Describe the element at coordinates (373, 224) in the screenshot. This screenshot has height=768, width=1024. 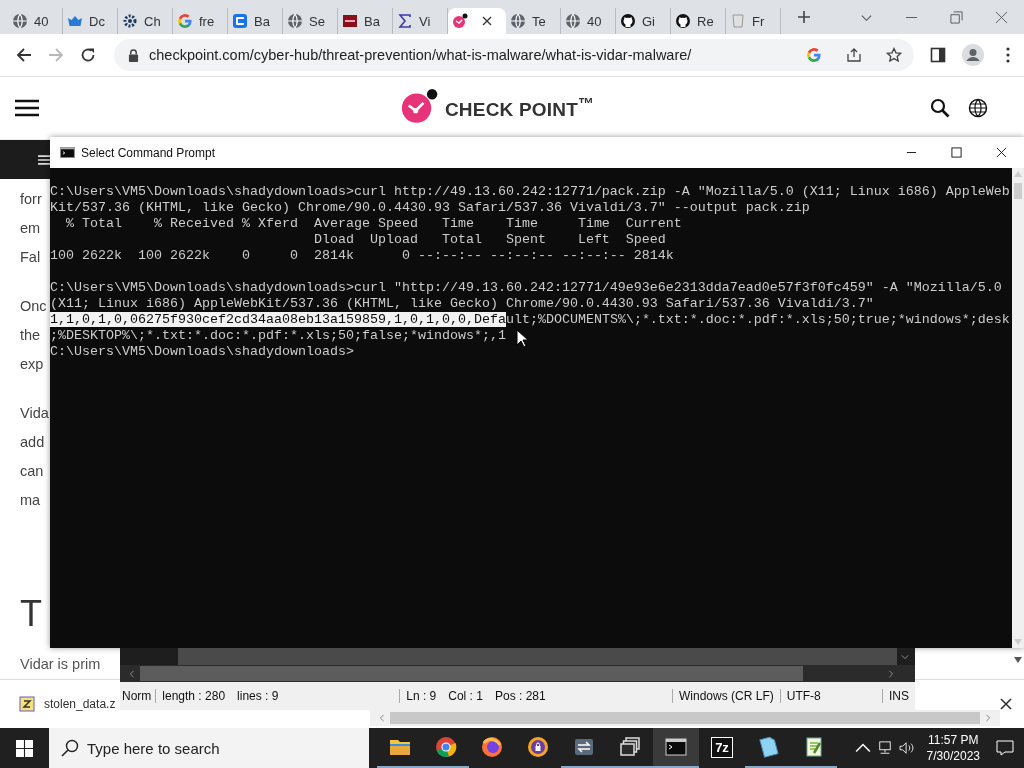
I see `console-line: % Total % Received % Xferd Average Speed Time Time Time Current` at that location.